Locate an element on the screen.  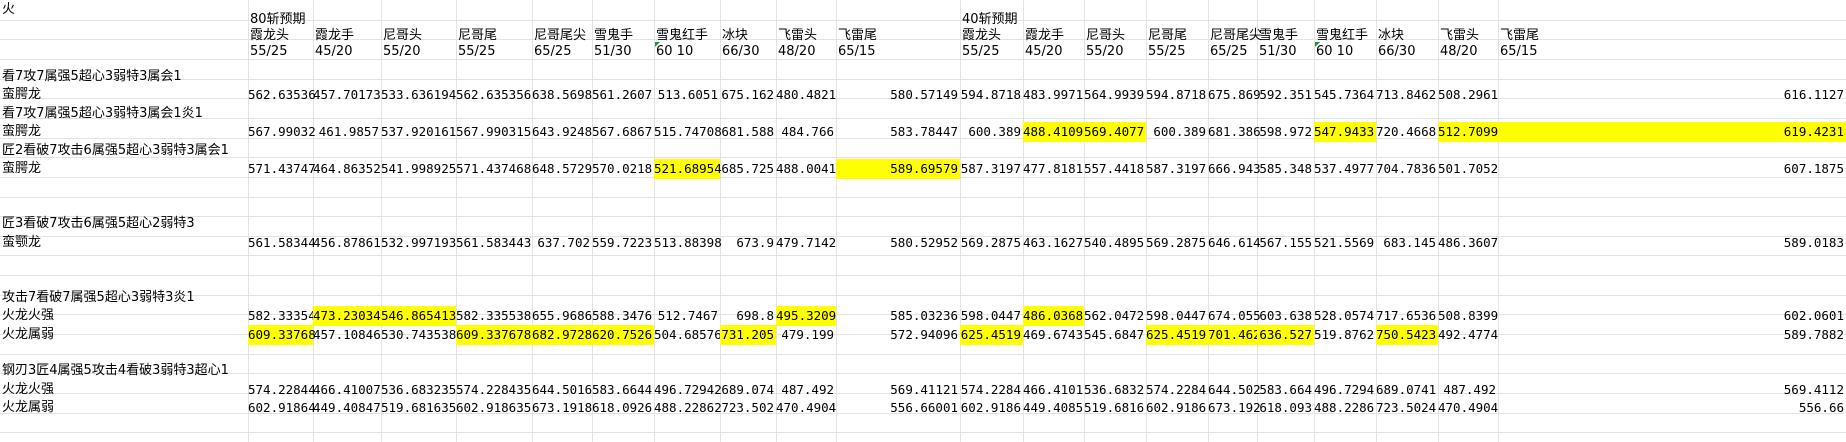
col40-header-ratio: 66/30 is located at coordinates (1407, 52).